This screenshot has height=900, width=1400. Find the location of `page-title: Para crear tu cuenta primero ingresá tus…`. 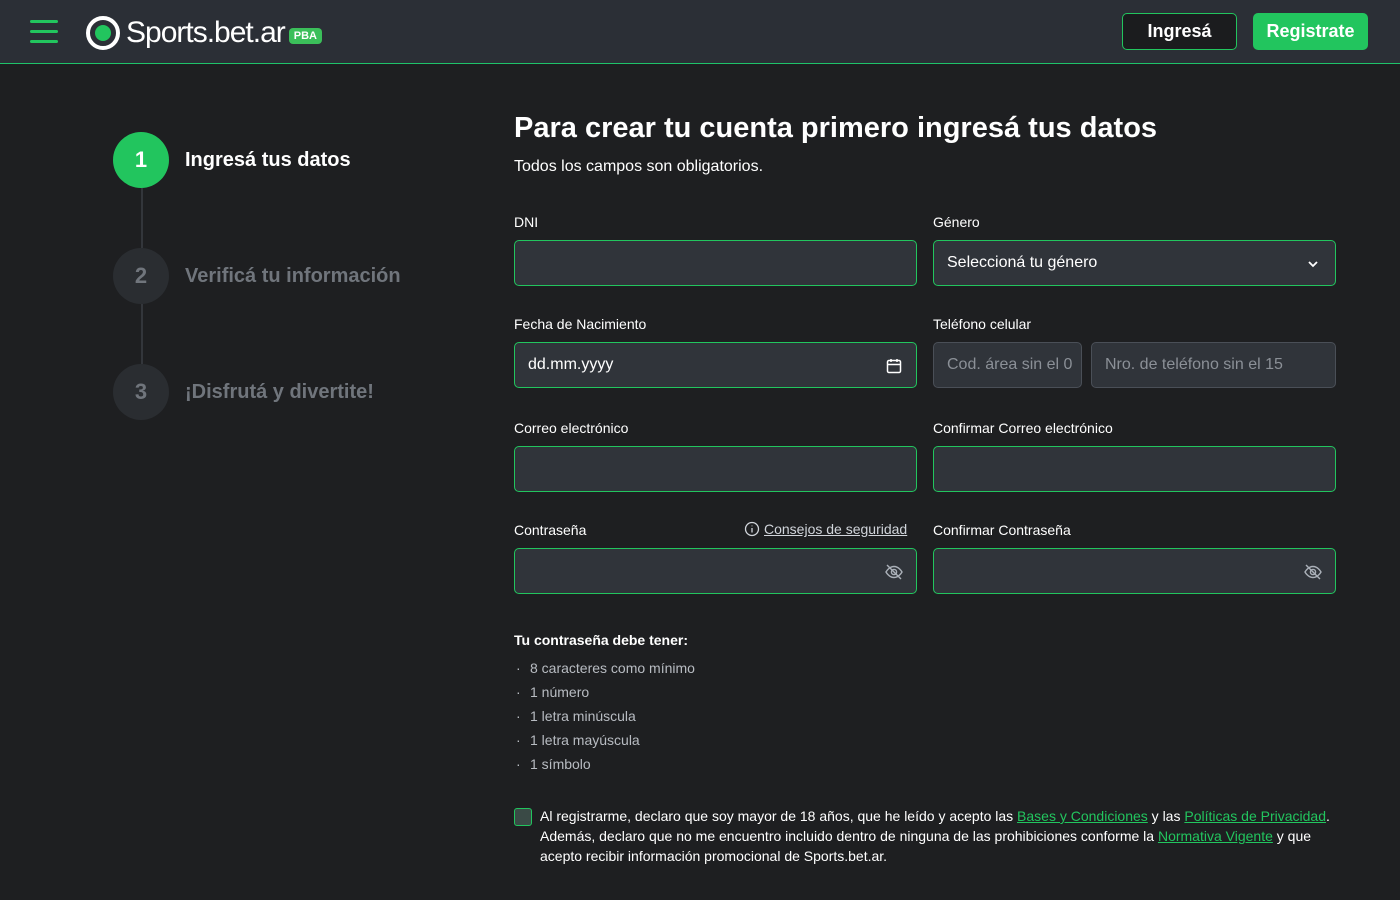

page-title: Para crear tu cuenta primero ingresá tus… is located at coordinates (836, 128).